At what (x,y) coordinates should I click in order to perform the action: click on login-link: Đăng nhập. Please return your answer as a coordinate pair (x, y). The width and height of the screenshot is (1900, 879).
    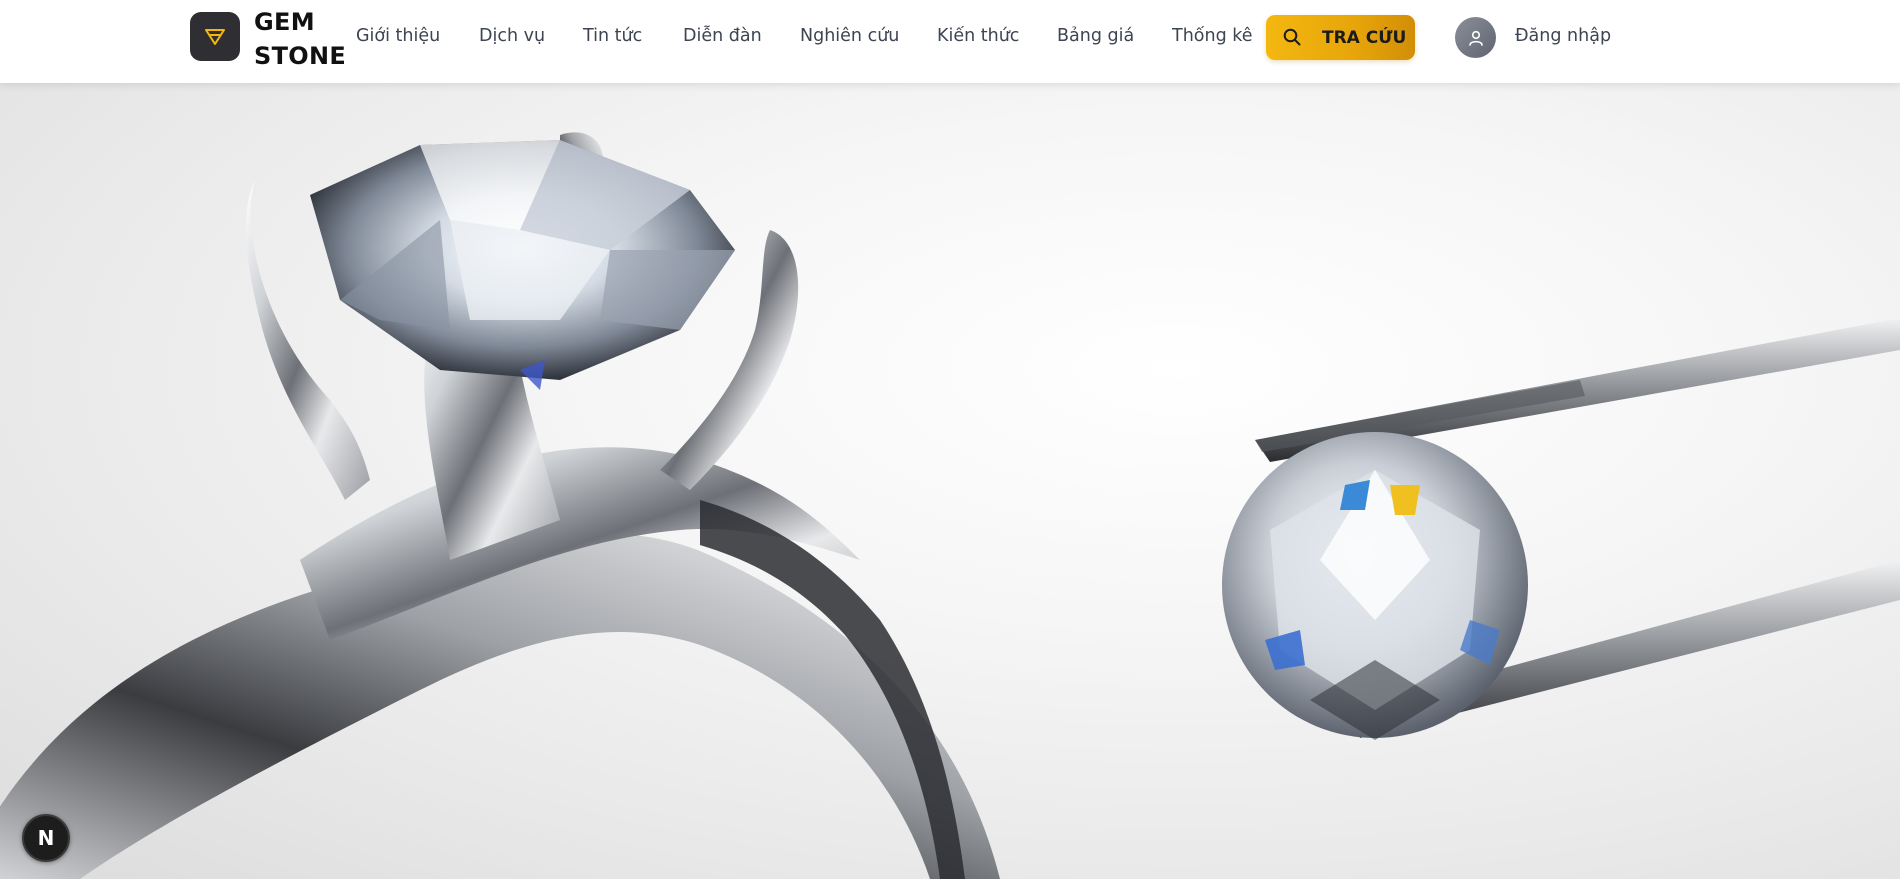
    Looking at the image, I should click on (1563, 36).